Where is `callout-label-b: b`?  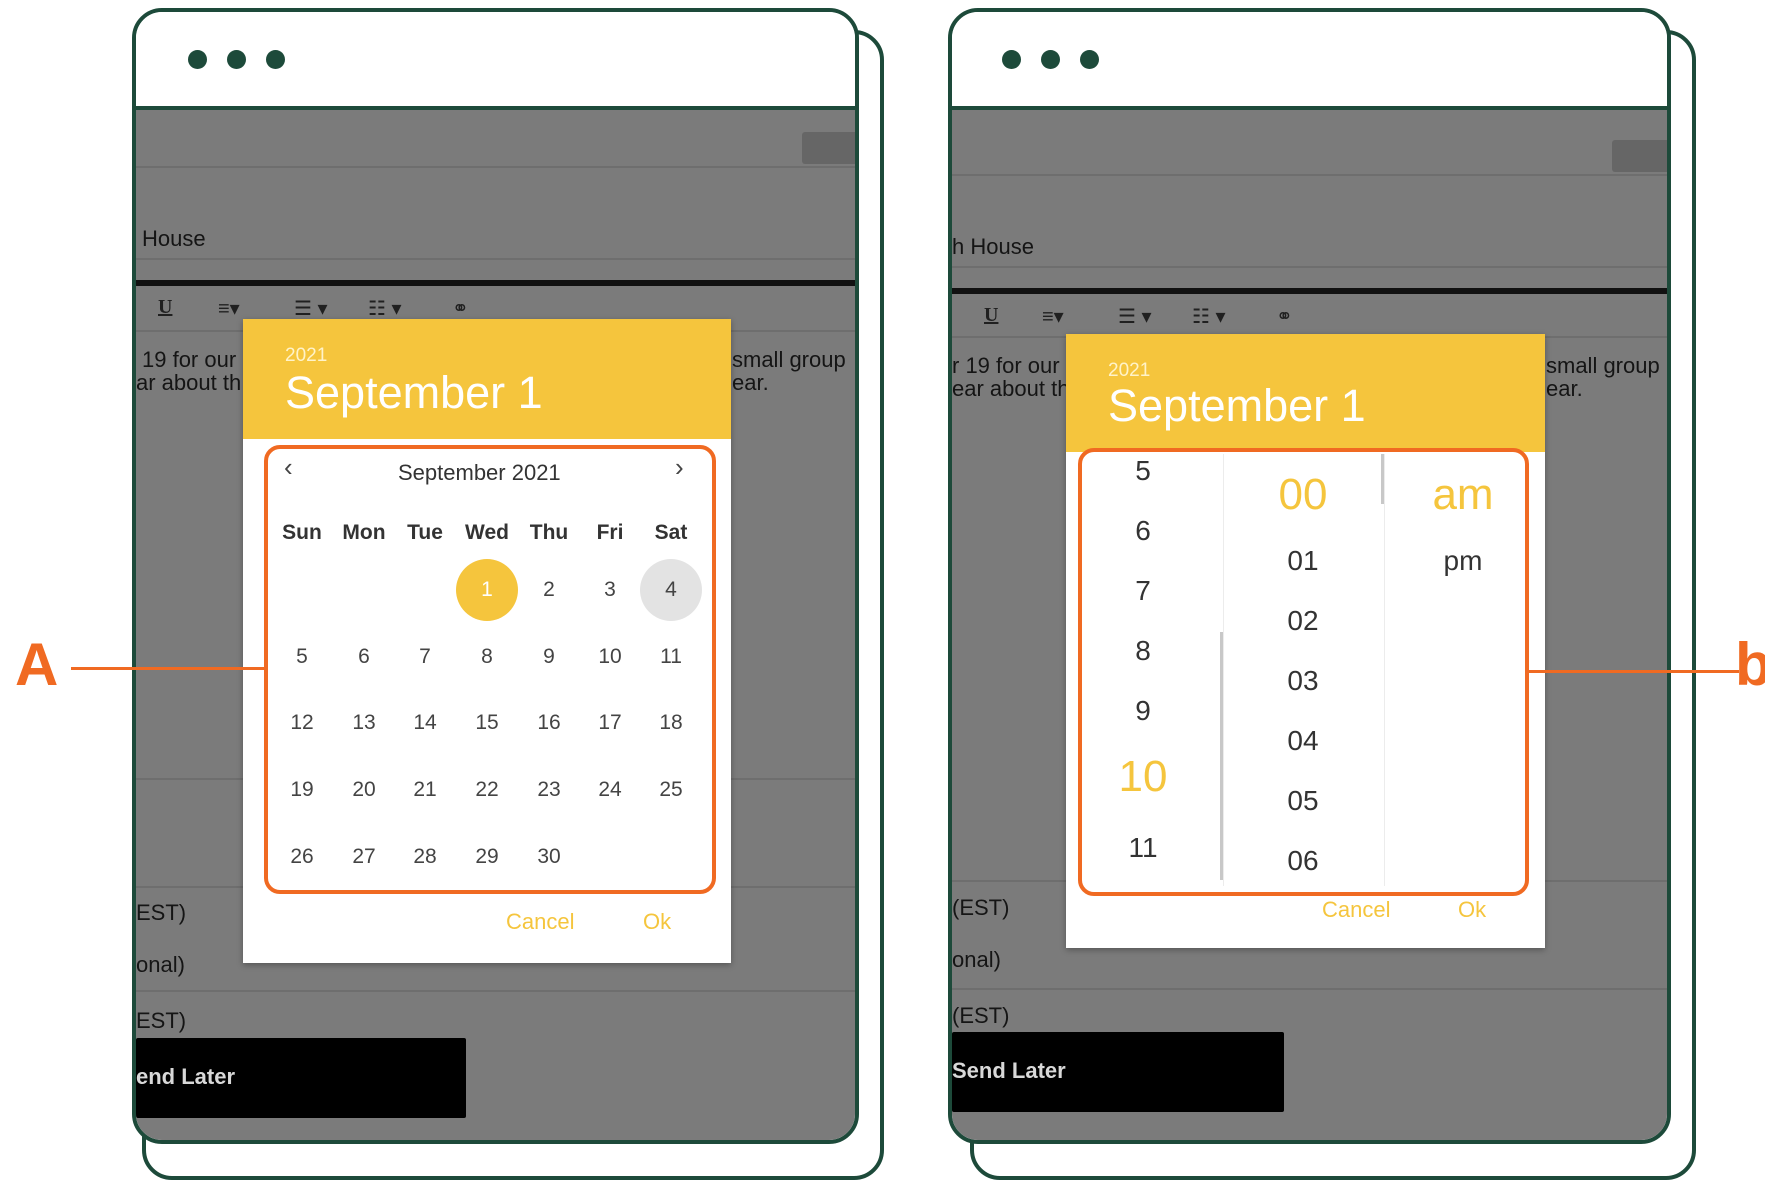
callout-label-b: b is located at coordinates (1750, 664).